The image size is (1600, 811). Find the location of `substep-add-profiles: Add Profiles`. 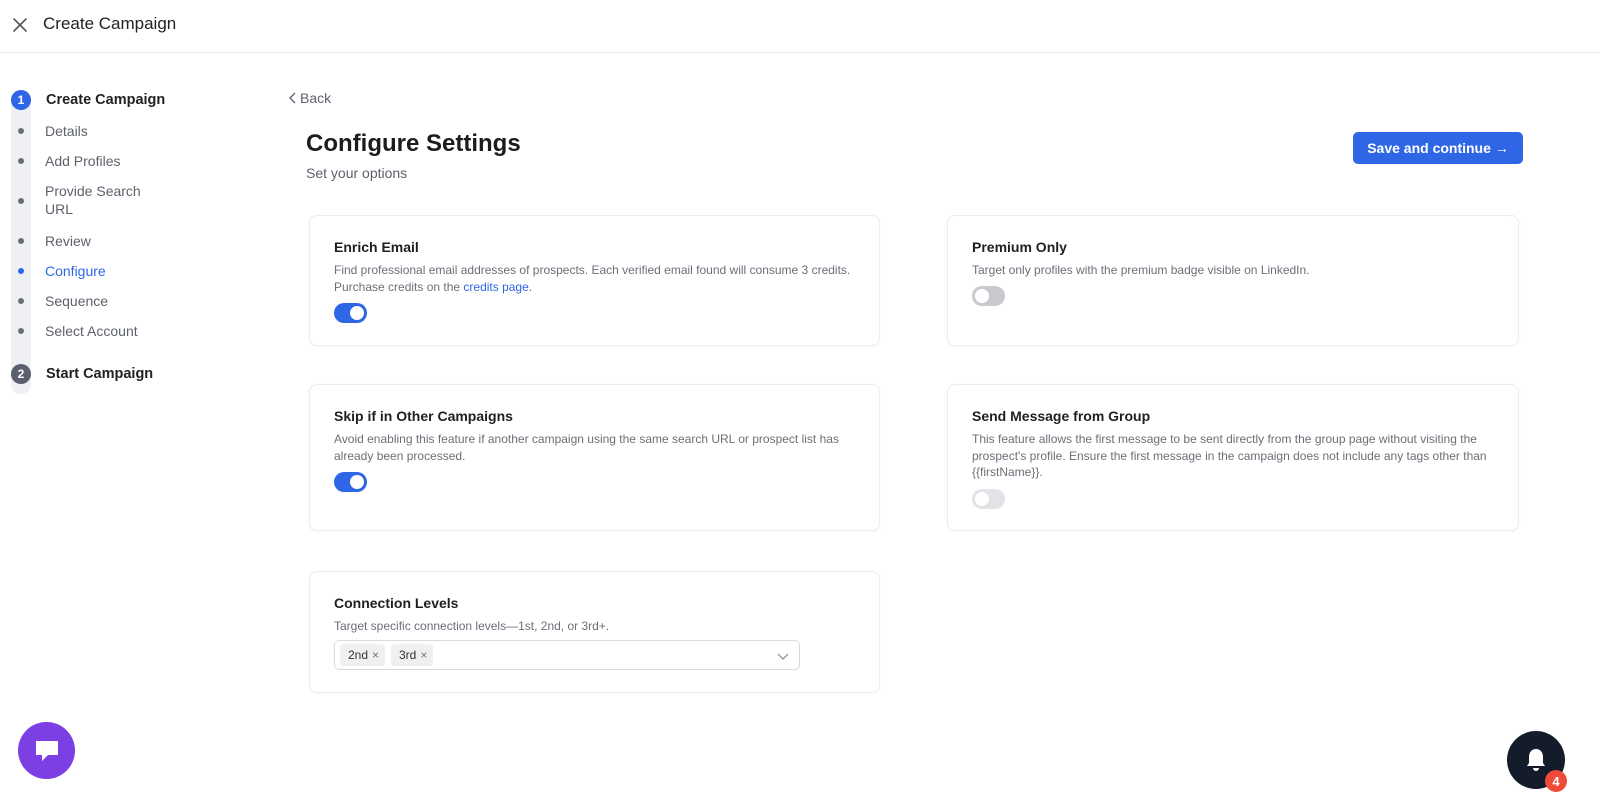

substep-add-profiles: Add Profiles is located at coordinates (115, 161).